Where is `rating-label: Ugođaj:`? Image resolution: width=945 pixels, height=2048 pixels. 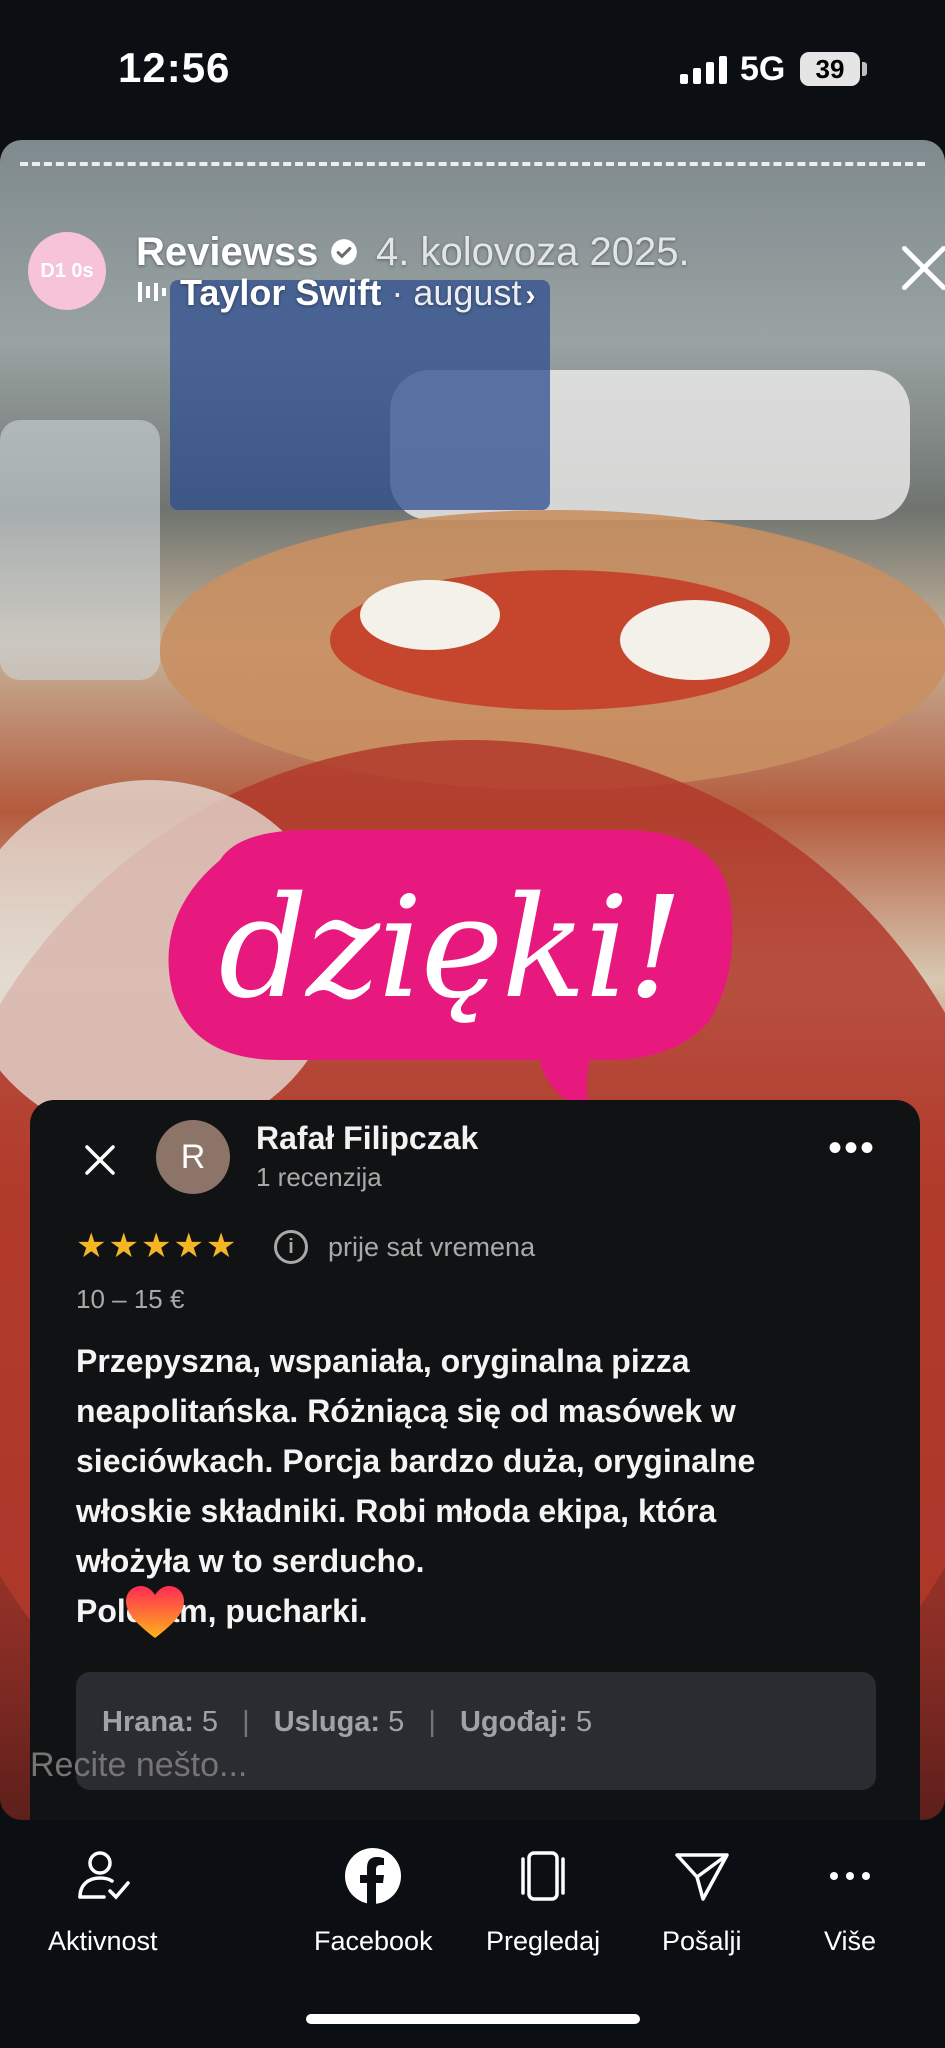 rating-label: Ugođaj: is located at coordinates (513, 1722).